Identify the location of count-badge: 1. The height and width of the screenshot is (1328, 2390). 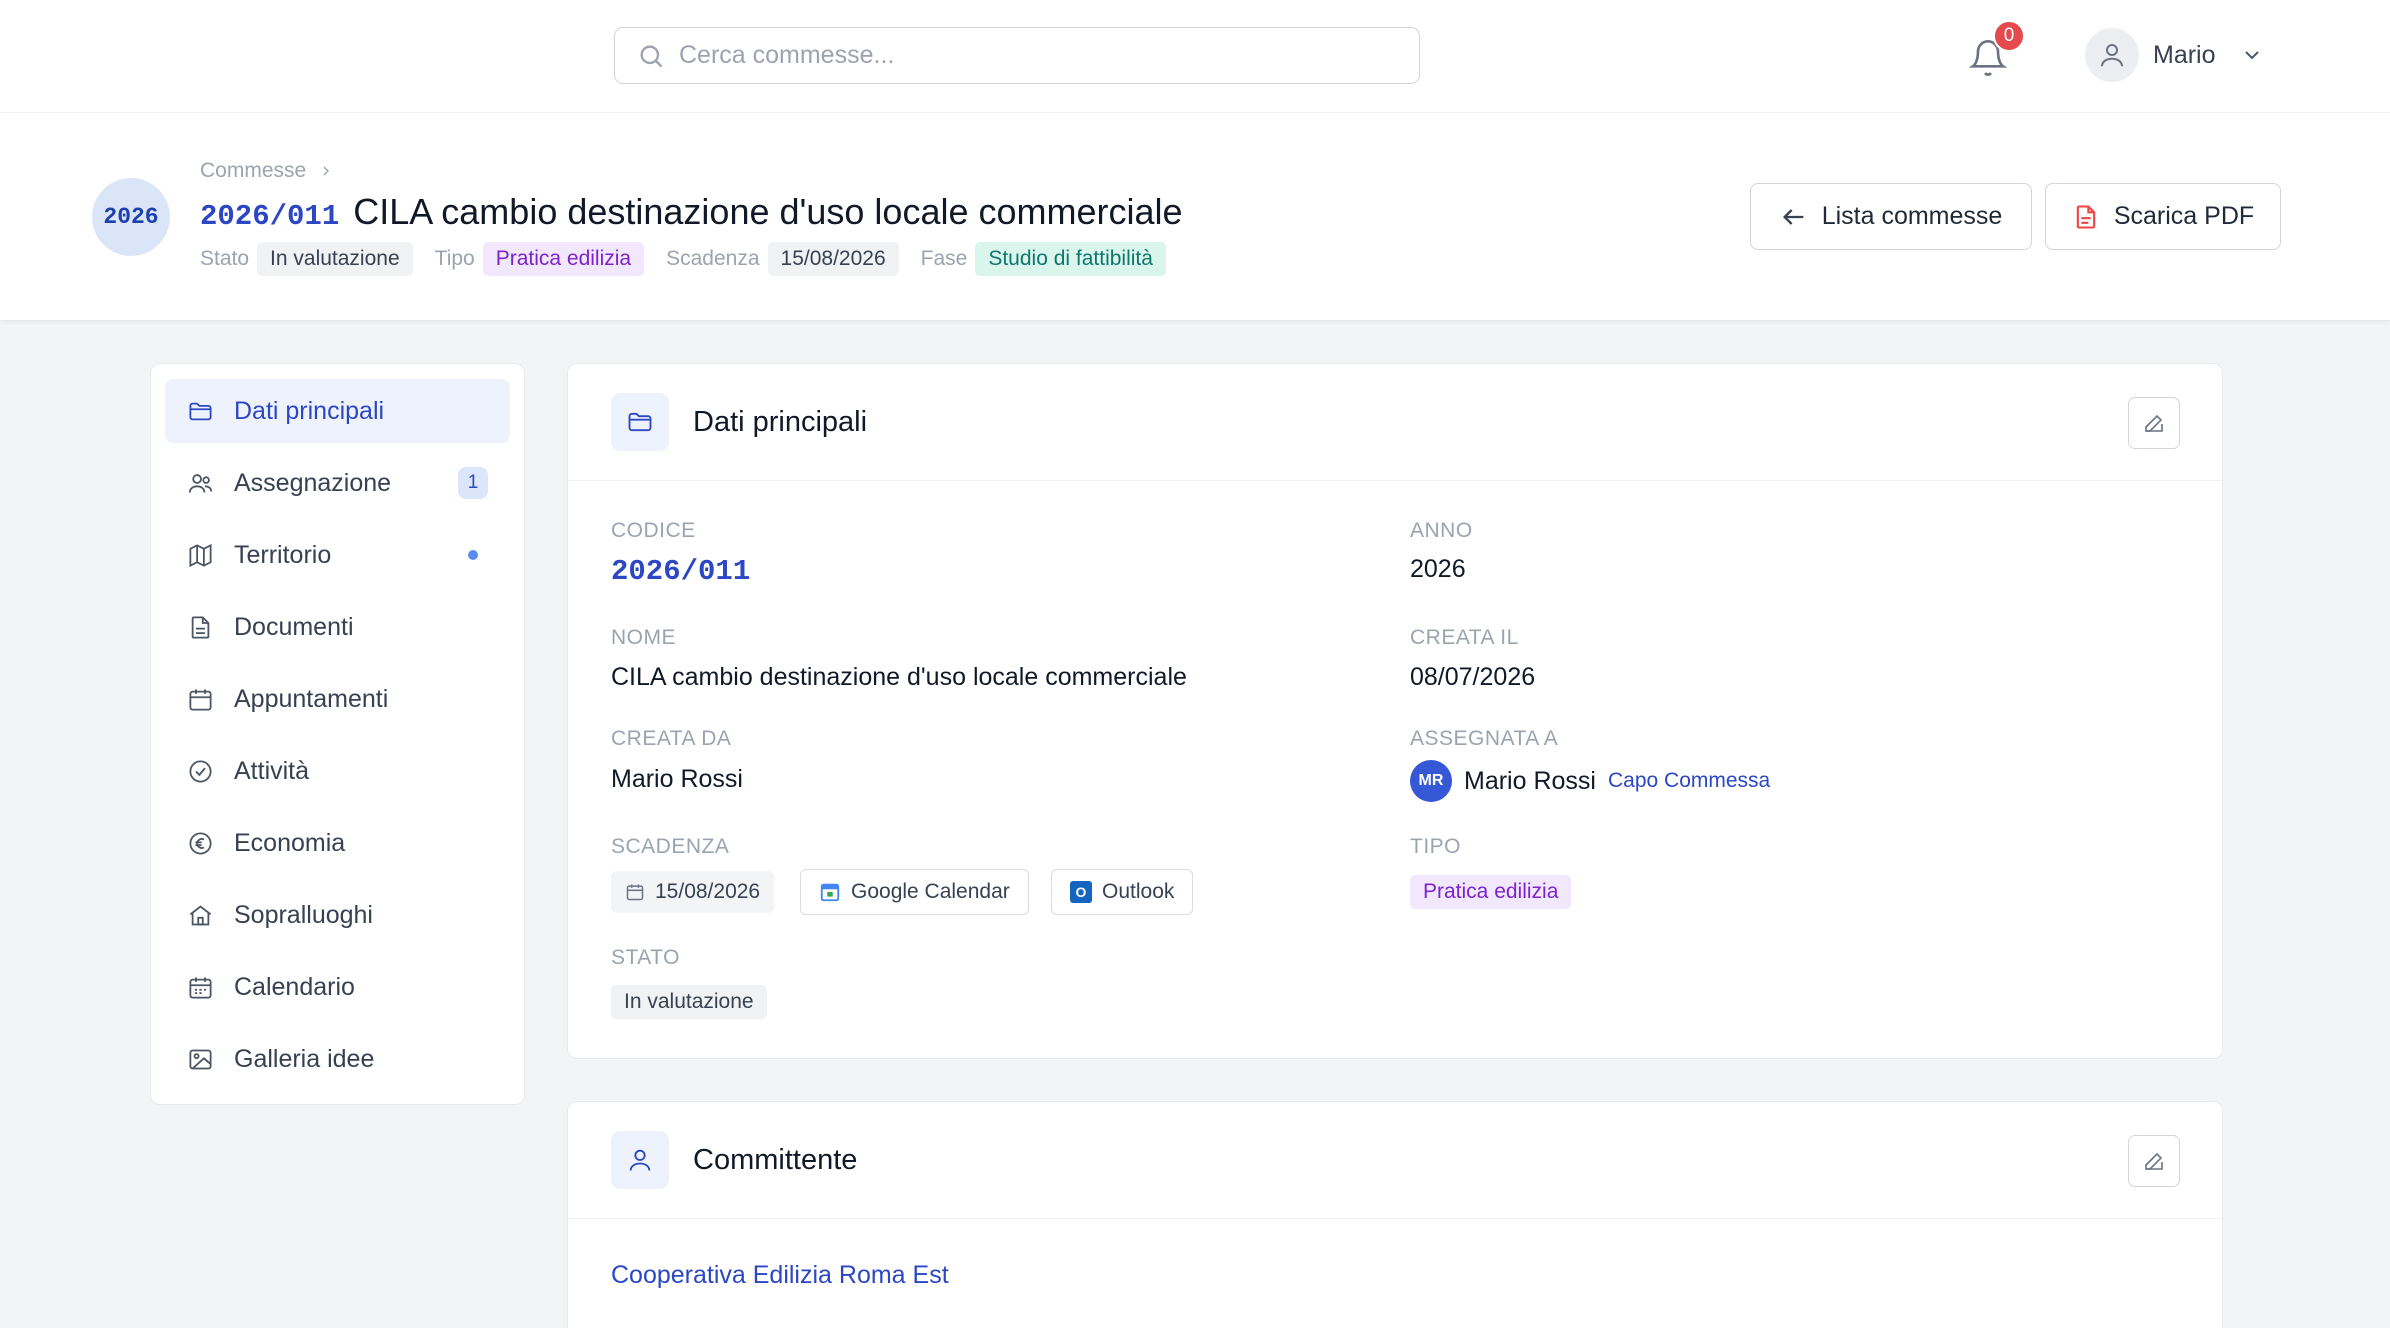
(473, 483).